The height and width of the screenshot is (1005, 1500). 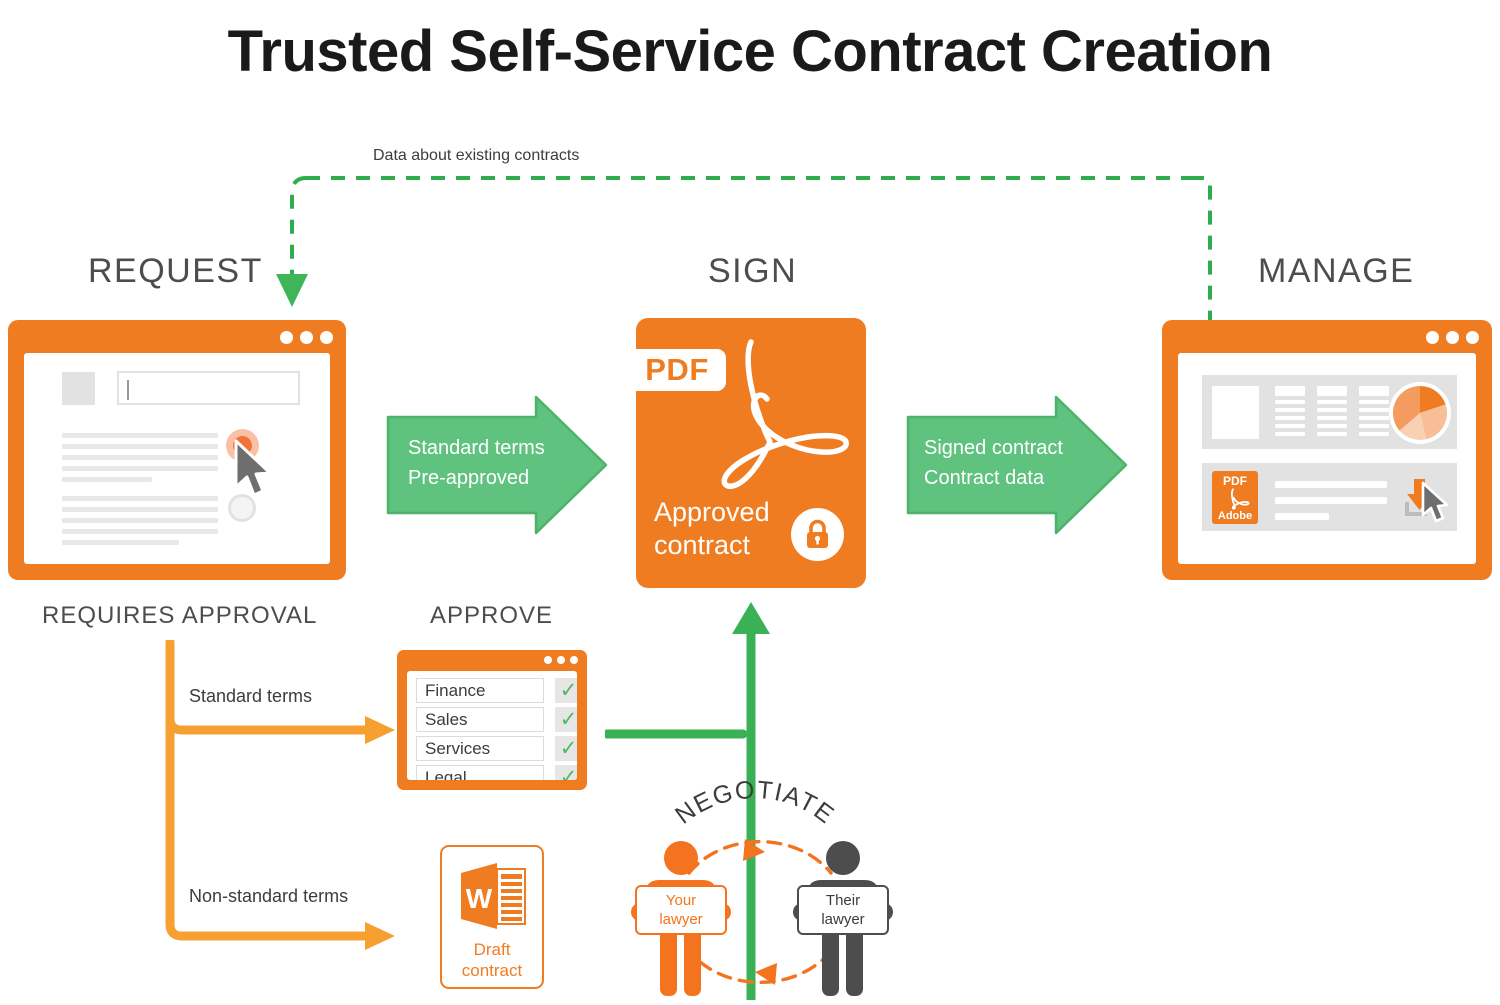 What do you see at coordinates (1336, 271) in the screenshot?
I see `stage-label-manage: MANAGE` at bounding box center [1336, 271].